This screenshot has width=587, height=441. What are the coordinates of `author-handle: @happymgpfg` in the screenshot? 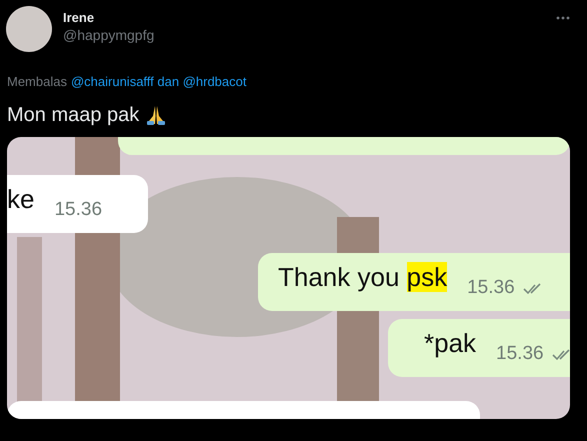 It's located at (108, 35).